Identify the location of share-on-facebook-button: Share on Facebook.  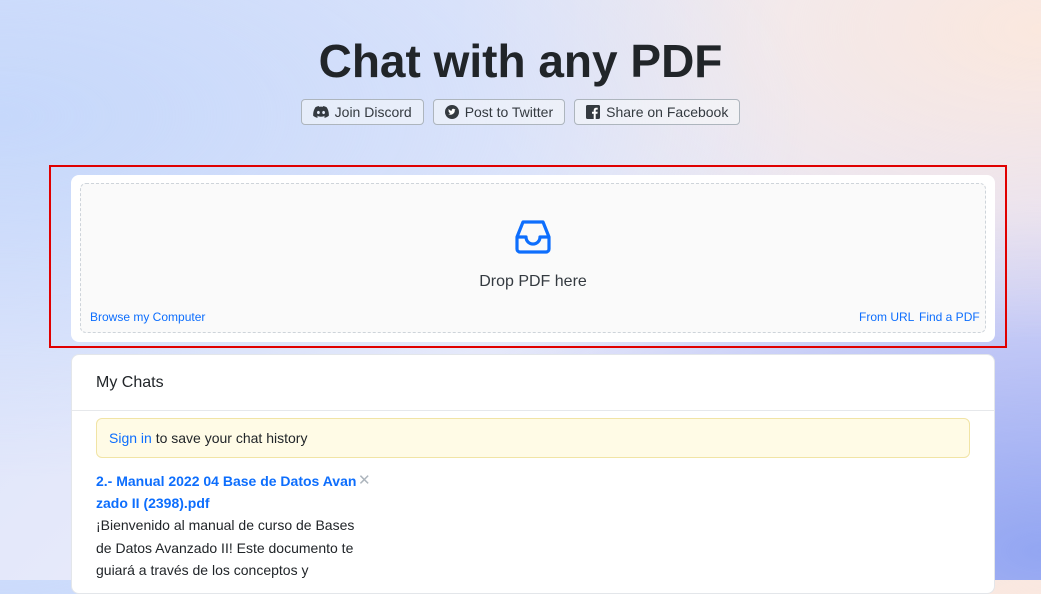
(657, 112).